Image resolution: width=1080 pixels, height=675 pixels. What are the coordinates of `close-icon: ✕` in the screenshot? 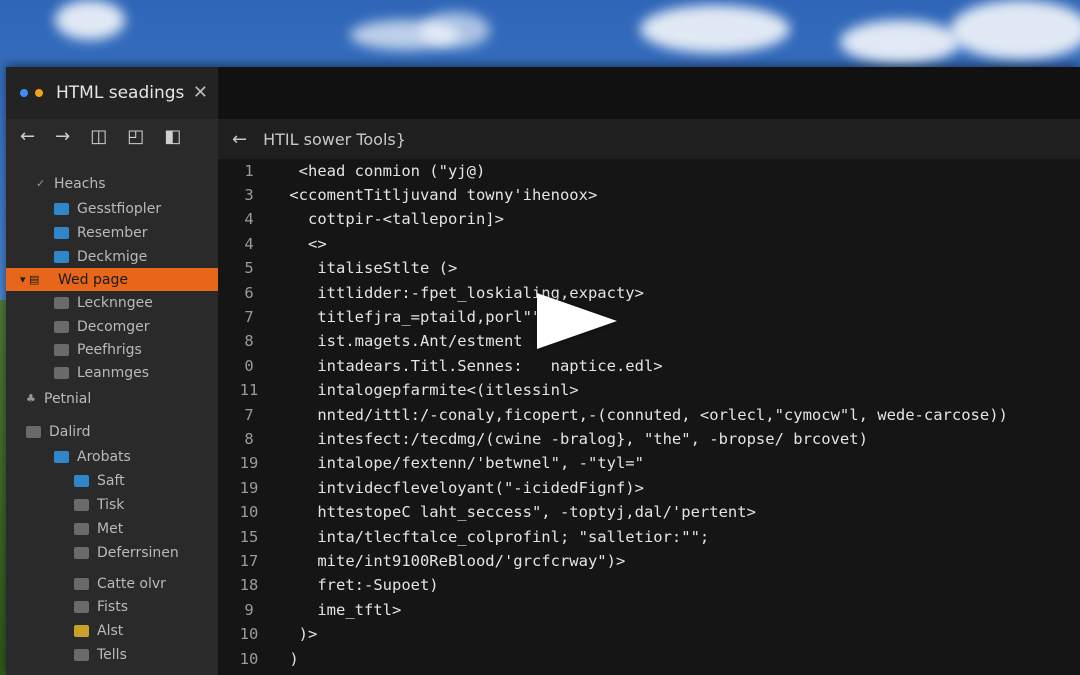 It's located at (200, 92).